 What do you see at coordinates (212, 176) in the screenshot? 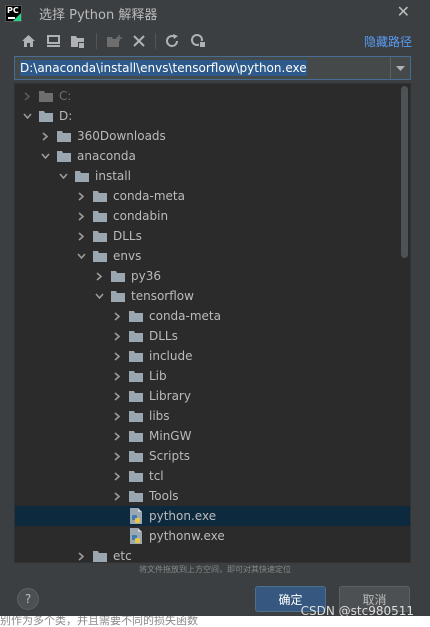
I see `tree-folder-row: install` at bounding box center [212, 176].